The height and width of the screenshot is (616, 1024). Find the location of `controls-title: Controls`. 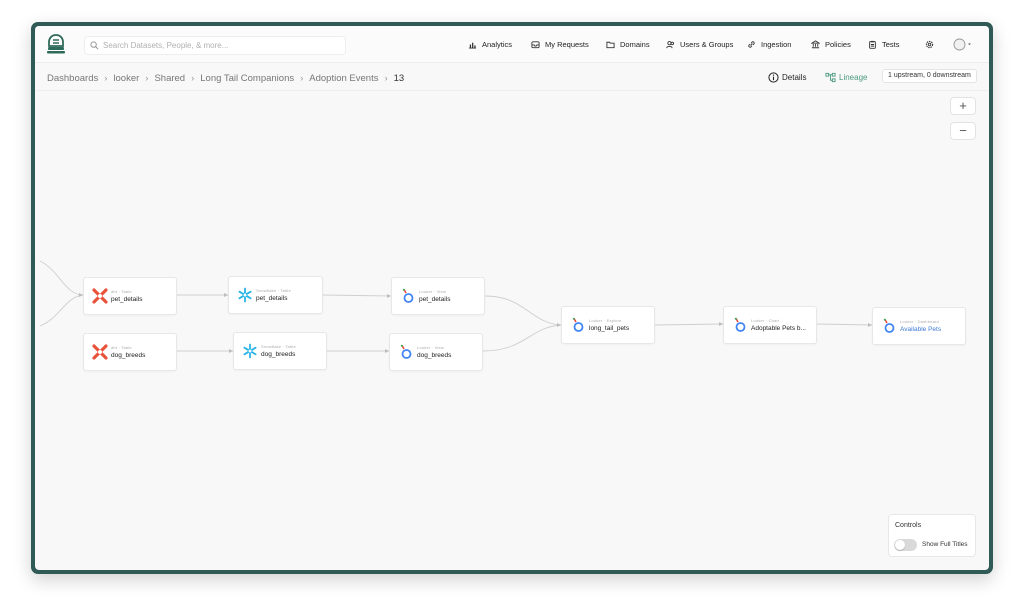

controls-title: Controls is located at coordinates (908, 525).